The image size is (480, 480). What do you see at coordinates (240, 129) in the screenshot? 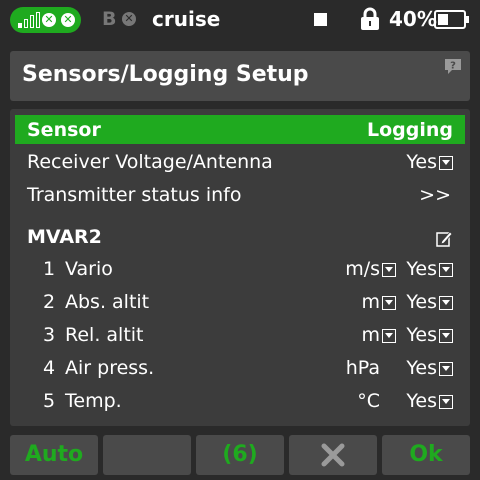
I see `list-header: Sensor Logging` at bounding box center [240, 129].